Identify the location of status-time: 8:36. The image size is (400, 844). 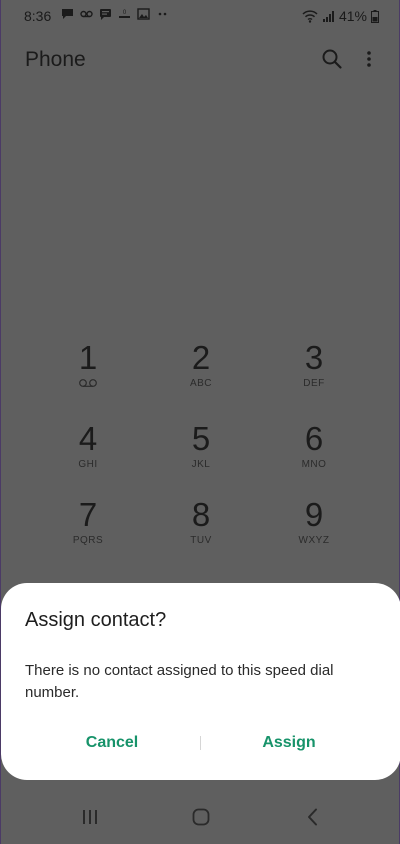
(38, 16).